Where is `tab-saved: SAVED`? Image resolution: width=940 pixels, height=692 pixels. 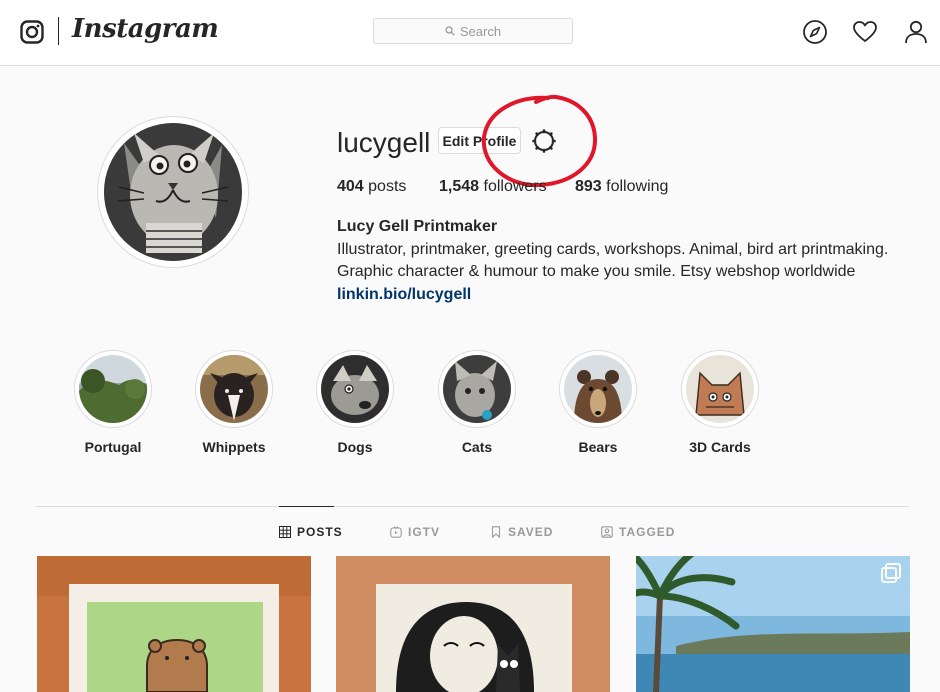 tab-saved: SAVED is located at coordinates (521, 532).